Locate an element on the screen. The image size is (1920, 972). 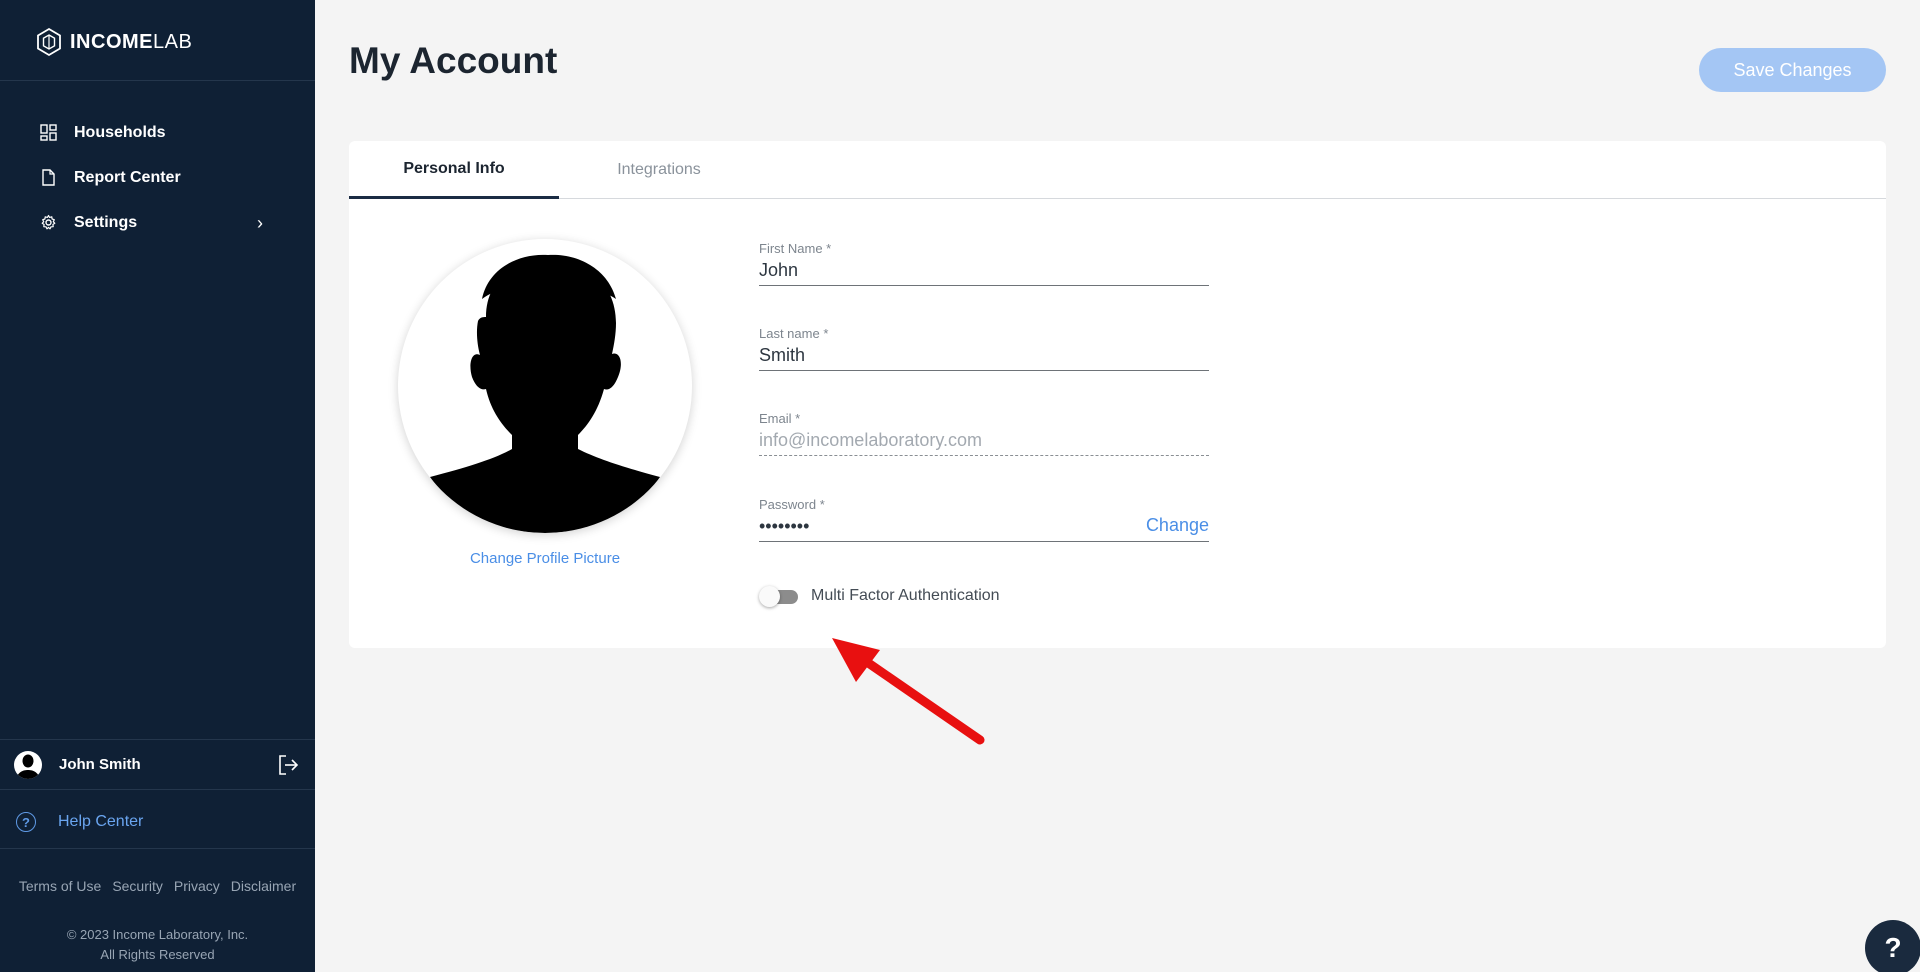
last-name-field: Last name * Smith is located at coordinates (984, 348).